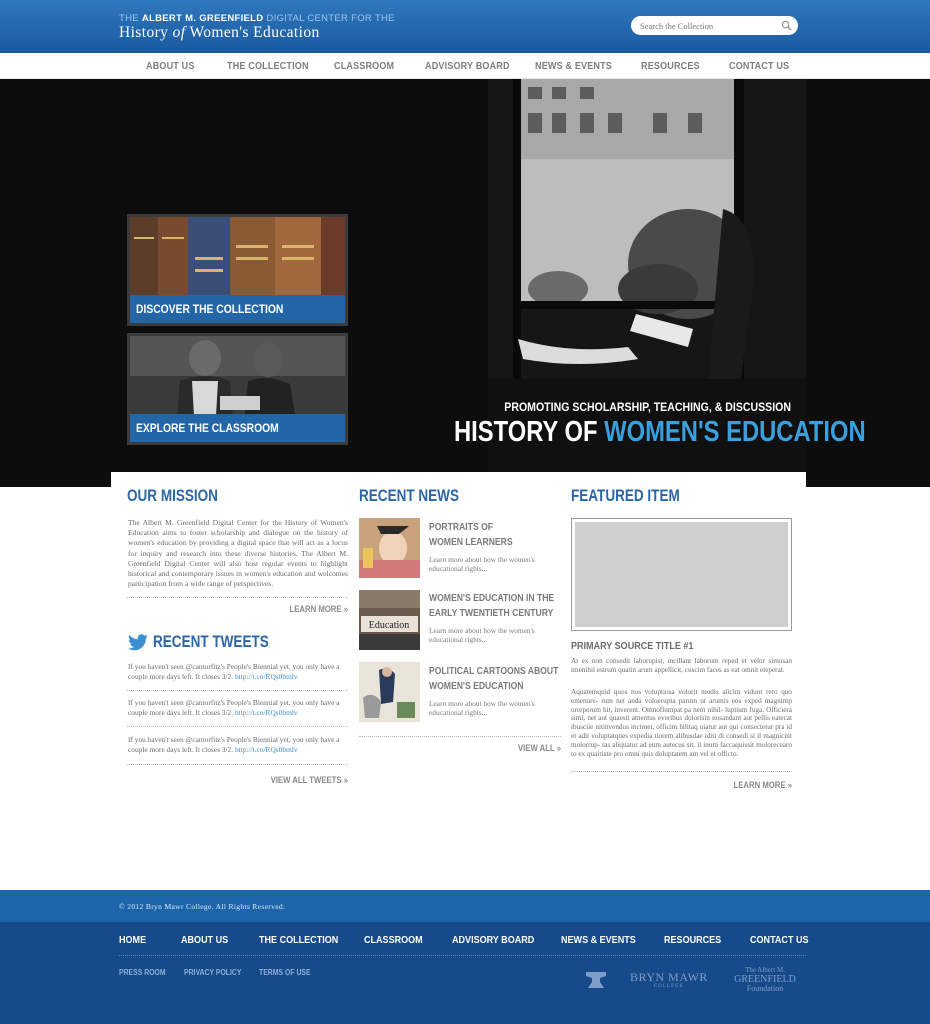 Image resolution: width=930 pixels, height=1024 pixels. What do you see at coordinates (670, 66) in the screenshot?
I see `nav-resources: RESOURCES` at bounding box center [670, 66].